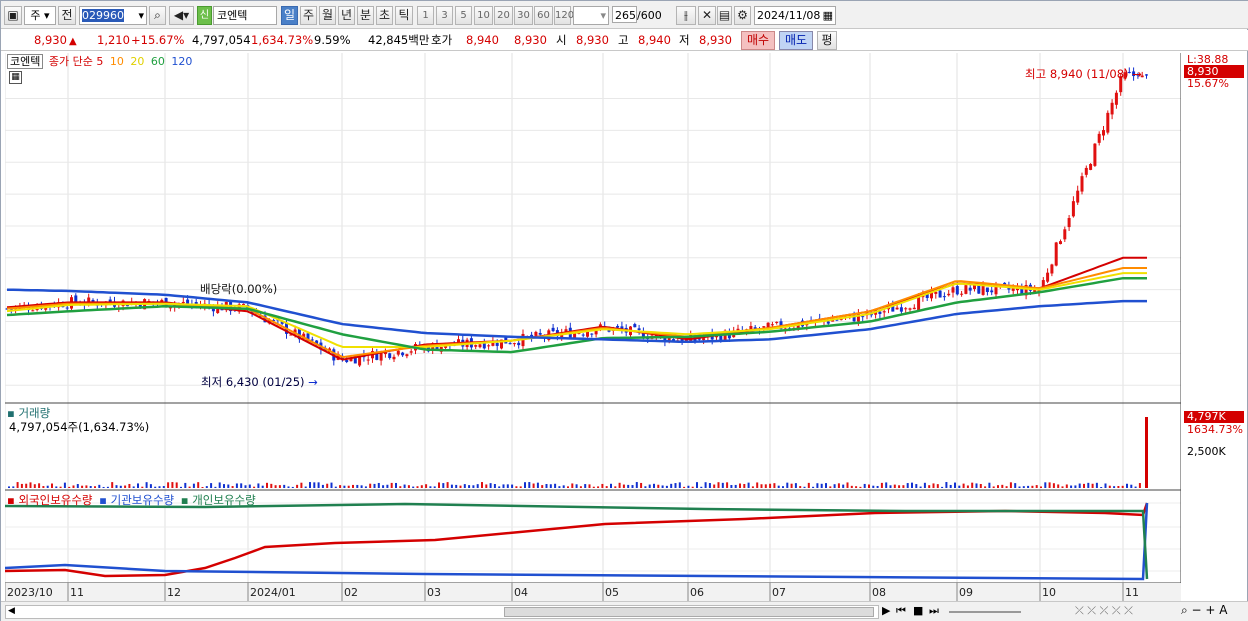  What do you see at coordinates (707, 15) in the screenshot?
I see `crosshair-icon: ✕` at bounding box center [707, 15].